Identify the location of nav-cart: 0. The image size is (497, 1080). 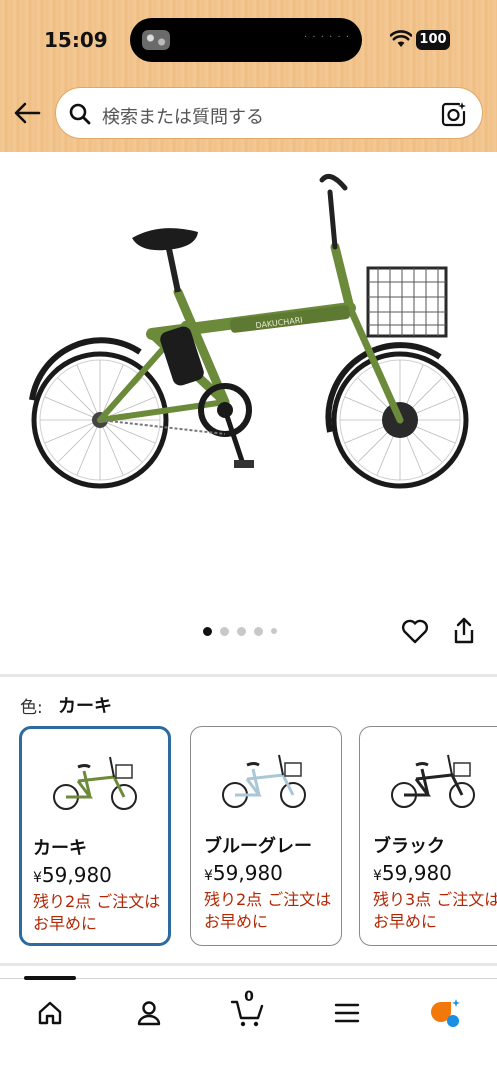
(248, 1011).